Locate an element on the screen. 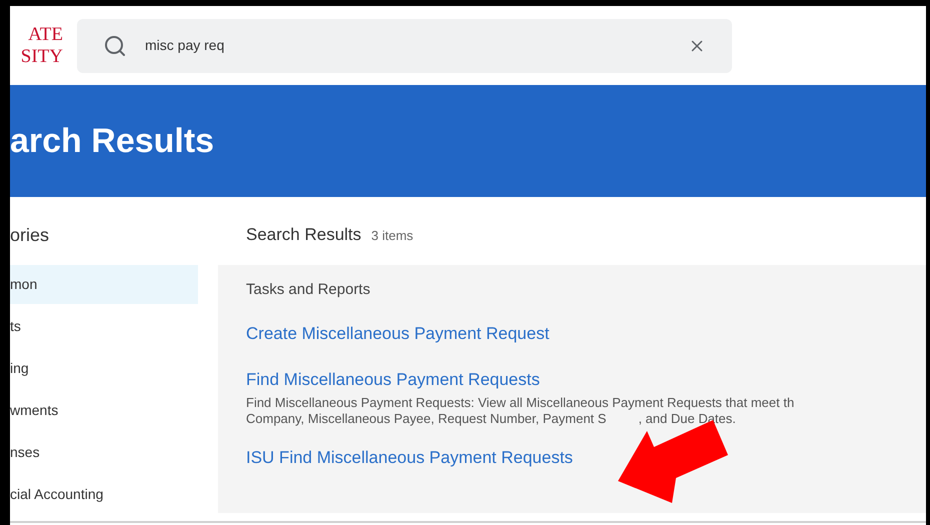 The height and width of the screenshot is (525, 930). page-title: arch Results is located at coordinates (112, 141).